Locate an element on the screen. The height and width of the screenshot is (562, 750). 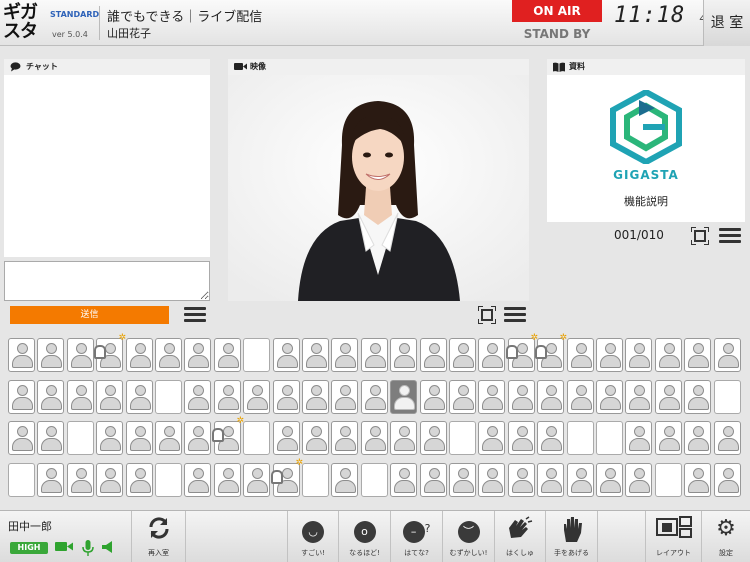
reaction-isee-button: o なるほど! is located at coordinates (364, 536).